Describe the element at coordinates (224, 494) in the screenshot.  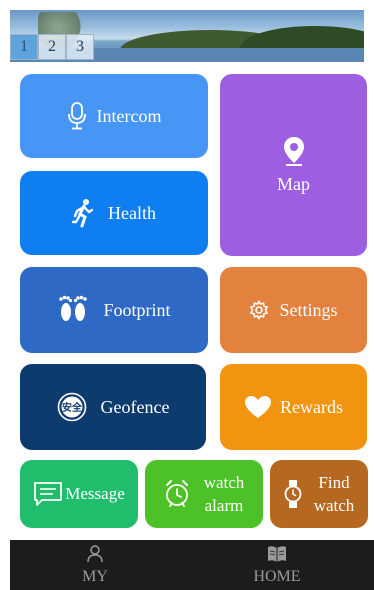
I see `watch-alarm-label: watch alarm` at that location.